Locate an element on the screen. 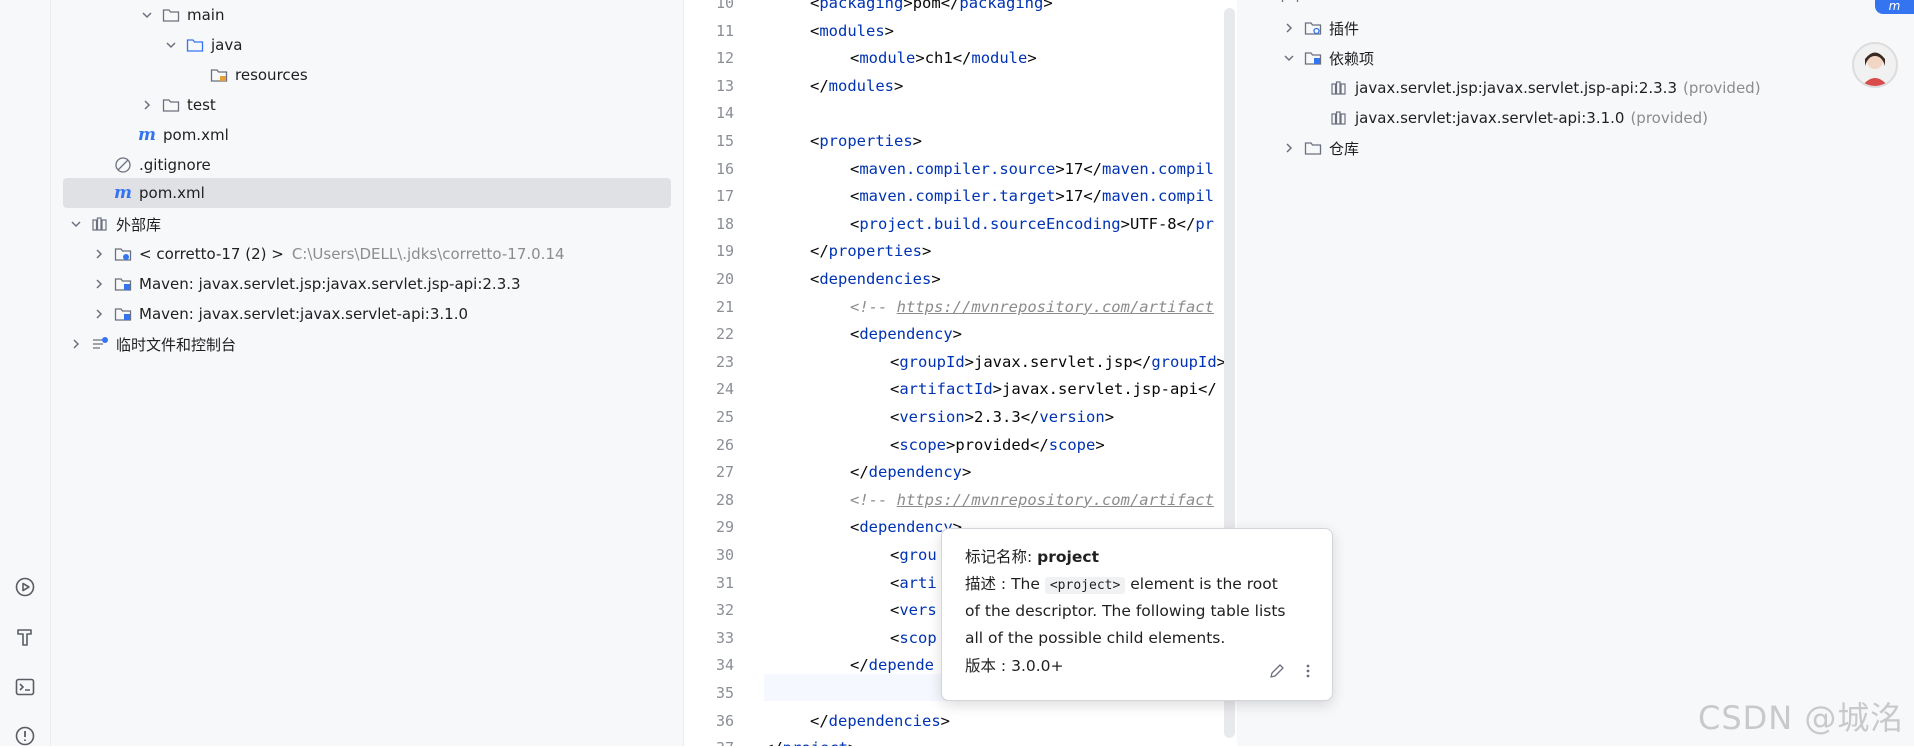 The height and width of the screenshot is (748, 1914). tree-item-label: resources is located at coordinates (271, 75).